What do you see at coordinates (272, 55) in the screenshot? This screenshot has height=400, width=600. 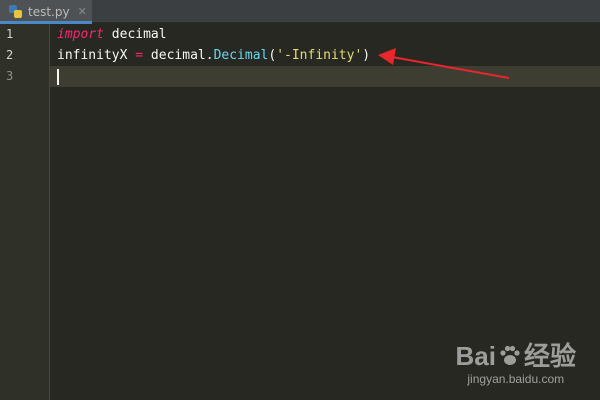 I see `code-token-plain: (` at bounding box center [272, 55].